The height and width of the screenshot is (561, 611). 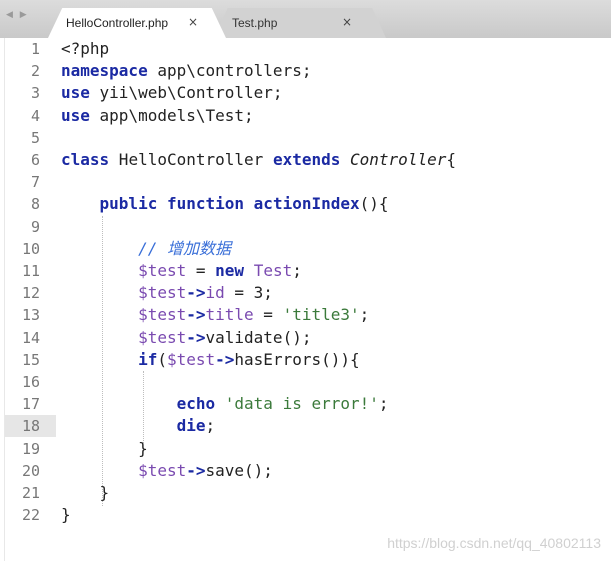 What do you see at coordinates (300, 23) in the screenshot?
I see `tab-test: Test.php ×` at bounding box center [300, 23].